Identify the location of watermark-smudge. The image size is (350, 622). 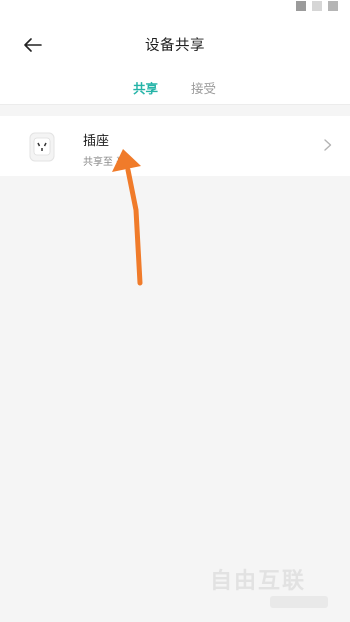
(299, 602).